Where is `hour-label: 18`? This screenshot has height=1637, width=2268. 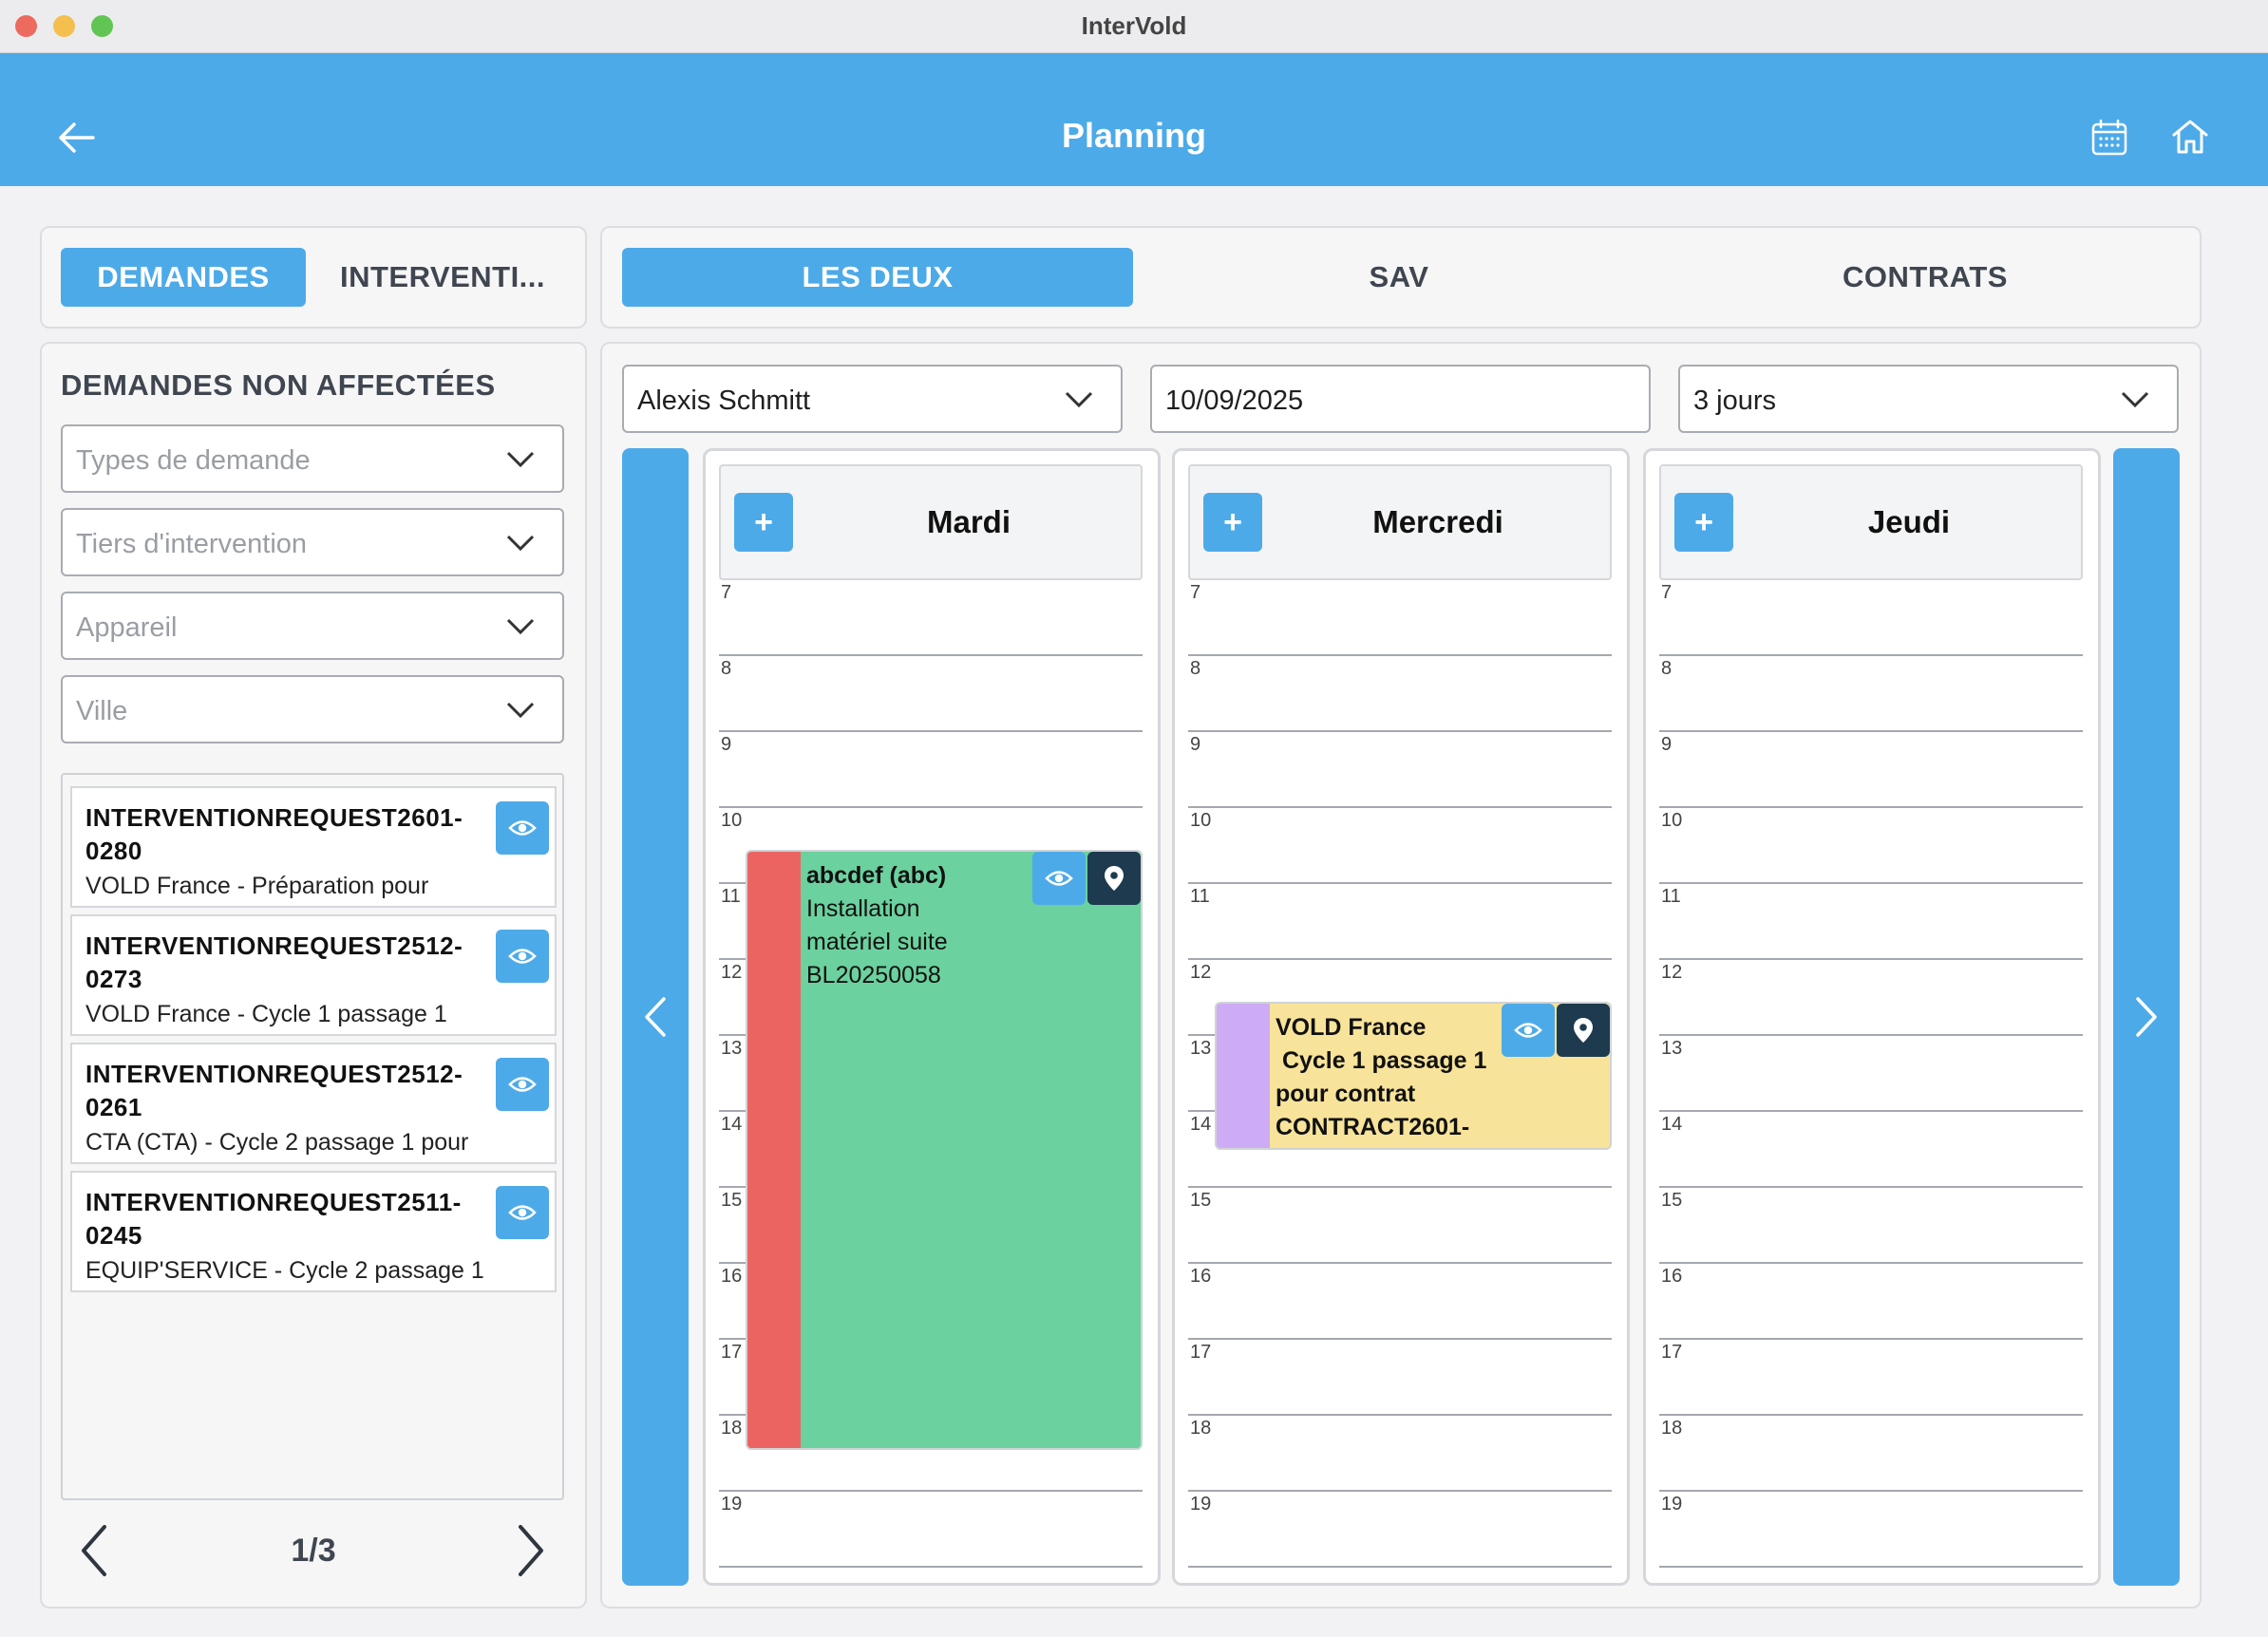
hour-label: 18 is located at coordinates (1672, 1428).